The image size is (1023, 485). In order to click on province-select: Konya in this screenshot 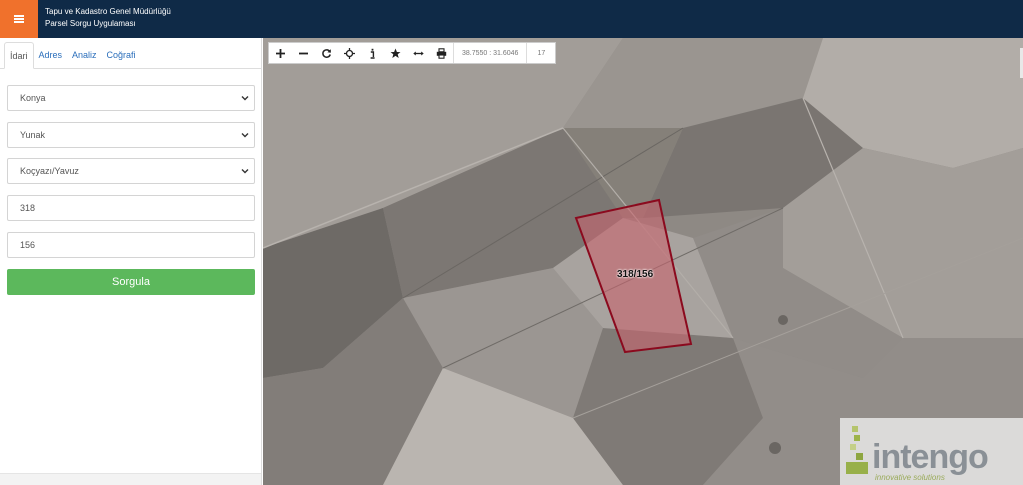, I will do `click(131, 98)`.